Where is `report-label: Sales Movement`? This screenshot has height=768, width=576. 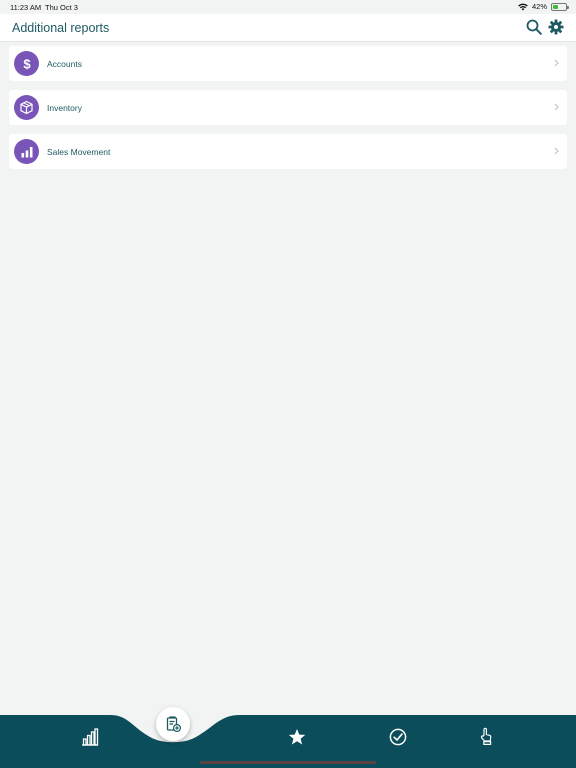 report-label: Sales Movement is located at coordinates (79, 151).